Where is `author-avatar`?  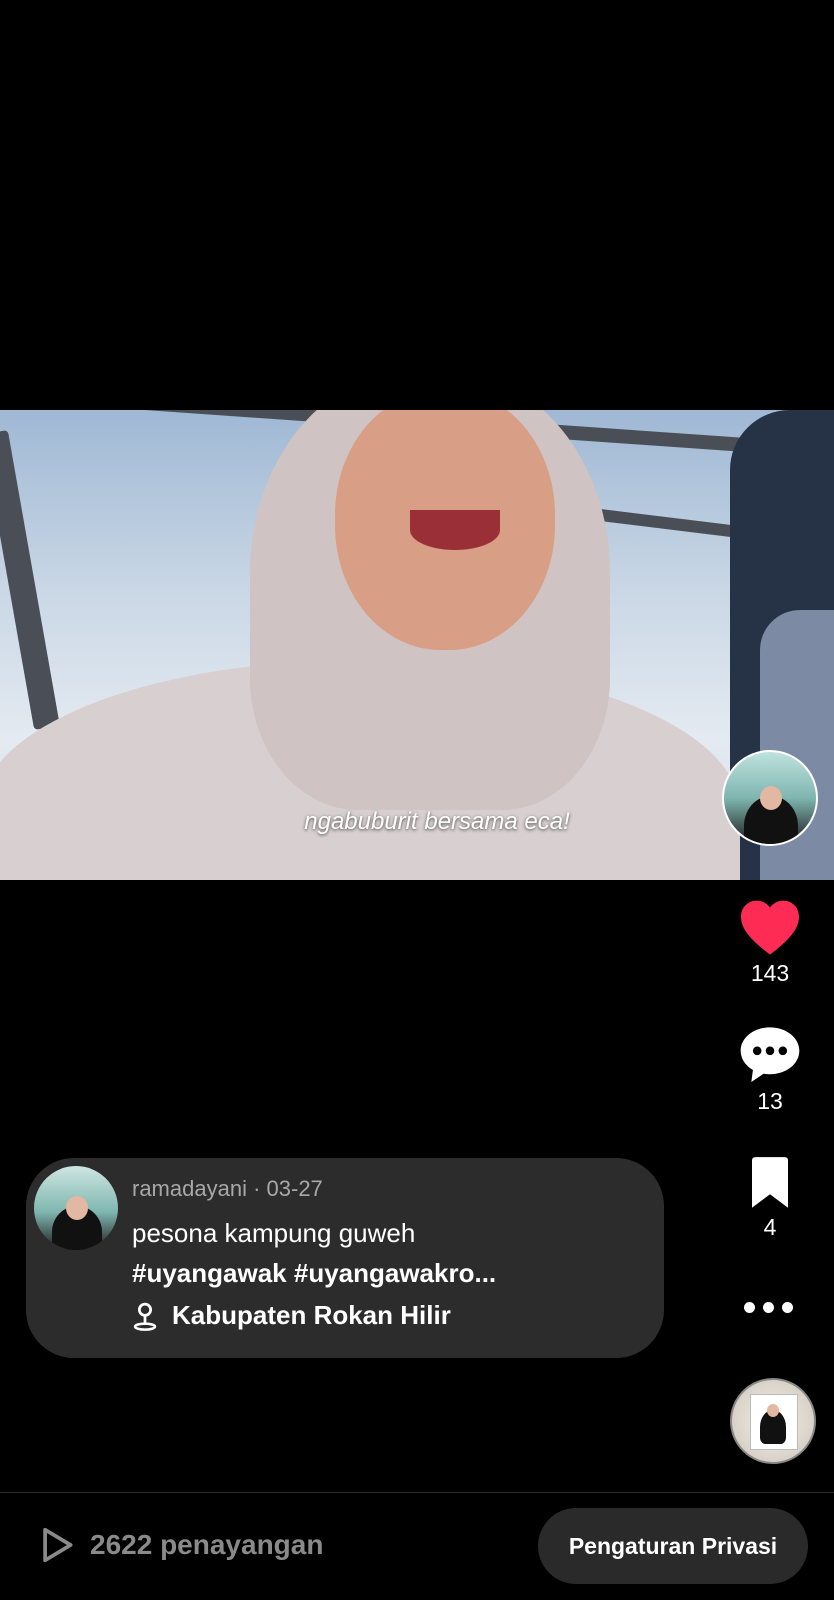
author-avatar is located at coordinates (76, 1208).